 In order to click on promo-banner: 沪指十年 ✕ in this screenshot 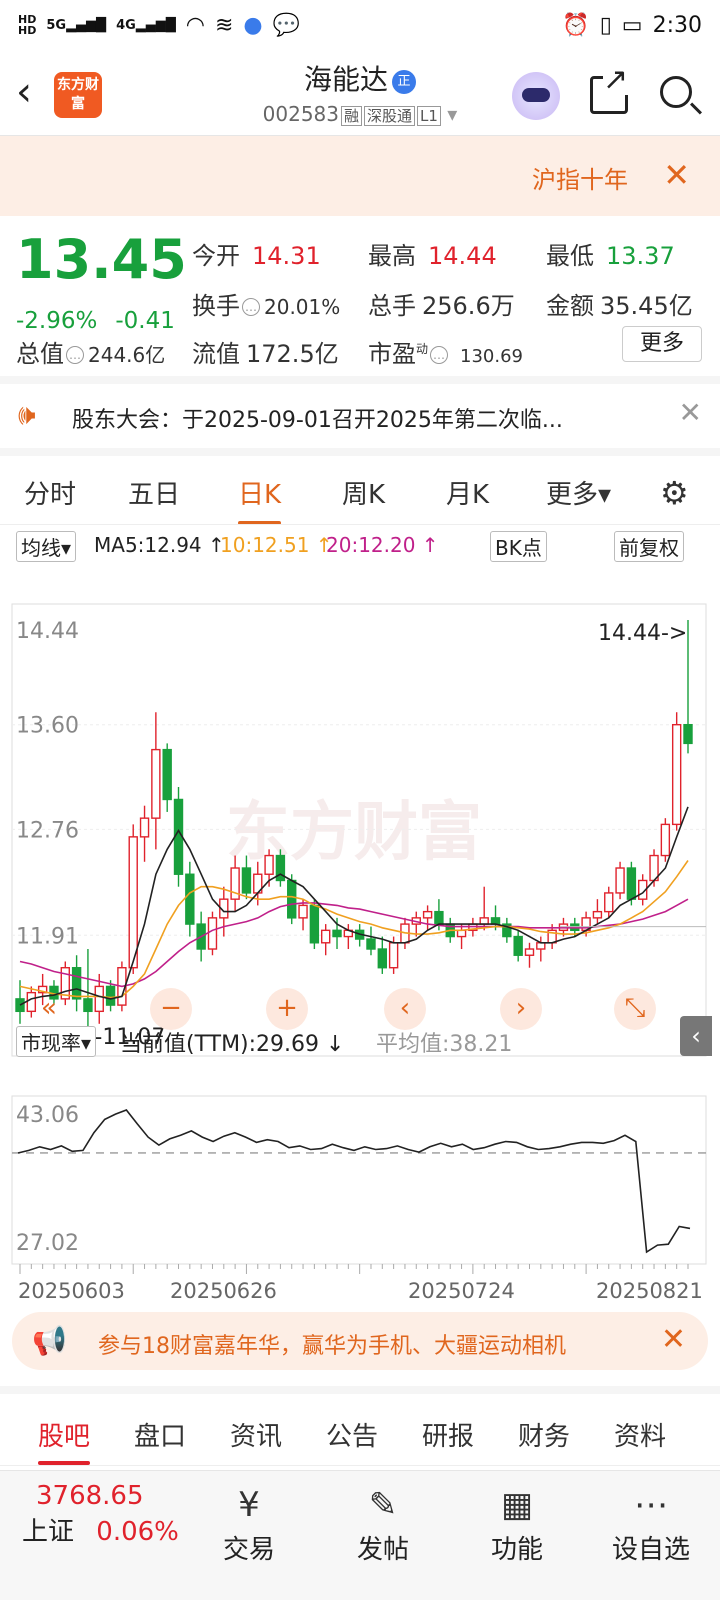, I will do `click(360, 176)`.